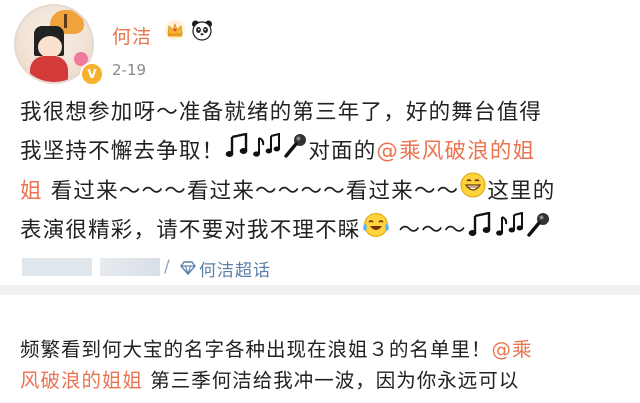 This screenshot has width=640, height=403. I want to click on post-text-line: 表演很精彩，请不要对我不理不睬 ～～～, so click(325, 231).